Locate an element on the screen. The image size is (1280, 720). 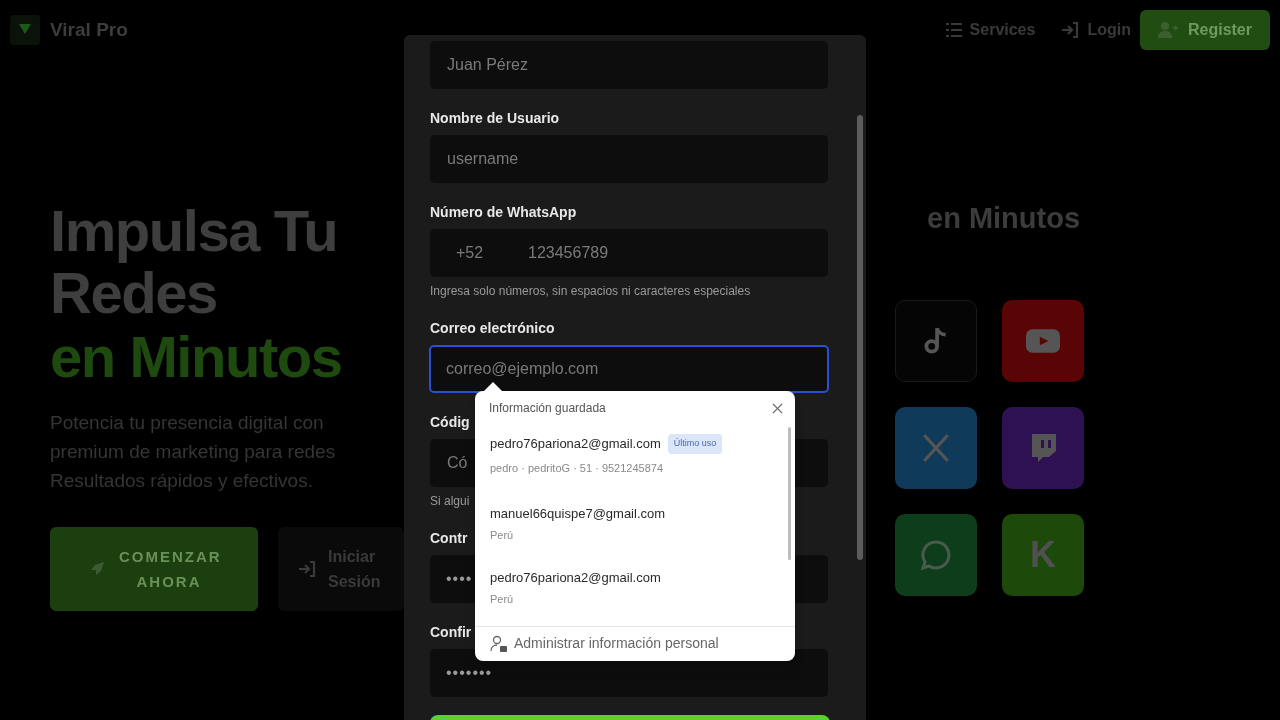
hero-title-accent: en Minutos is located at coordinates (196, 357).